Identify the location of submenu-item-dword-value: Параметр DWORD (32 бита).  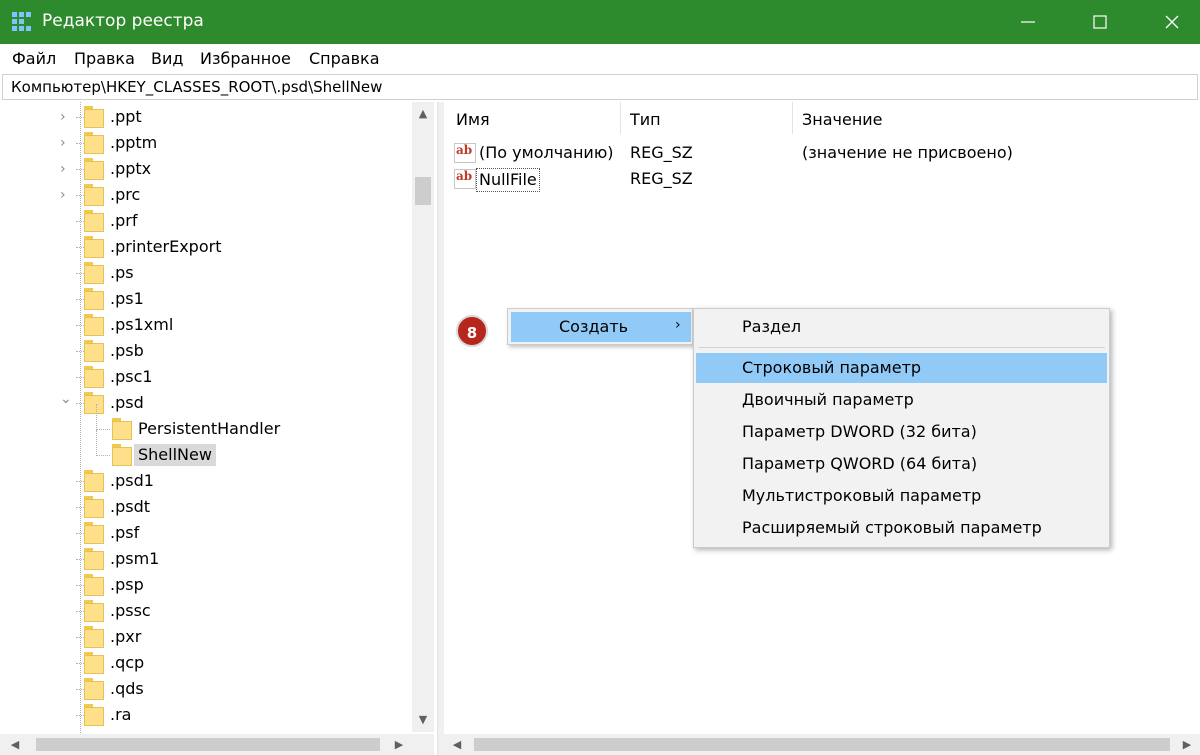
(901, 432).